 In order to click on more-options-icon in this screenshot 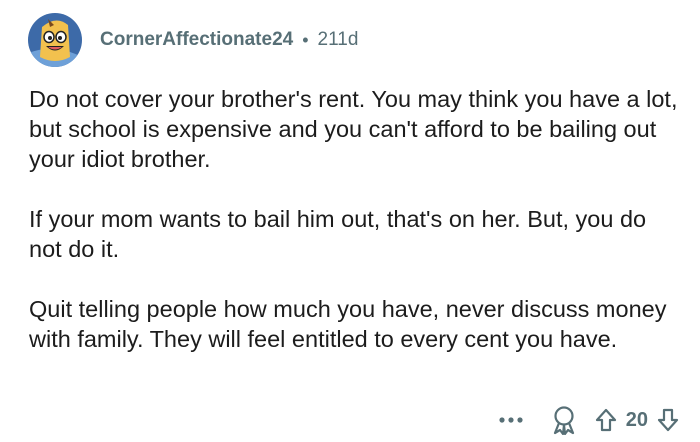, I will do `click(511, 420)`.